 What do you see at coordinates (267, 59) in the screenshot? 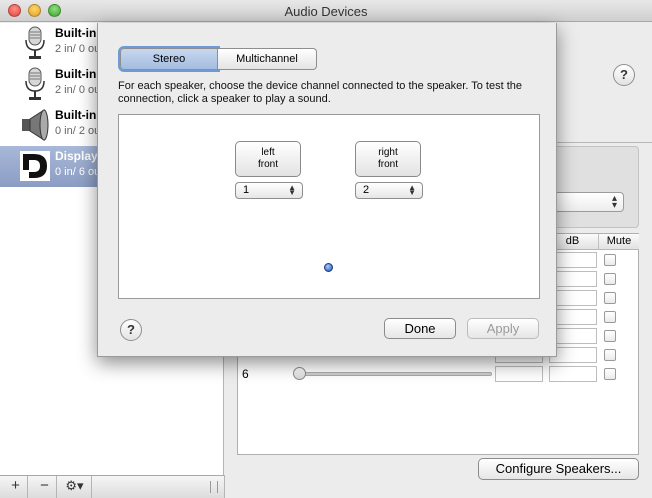
I see `tab-multichannel: Multichannel` at bounding box center [267, 59].